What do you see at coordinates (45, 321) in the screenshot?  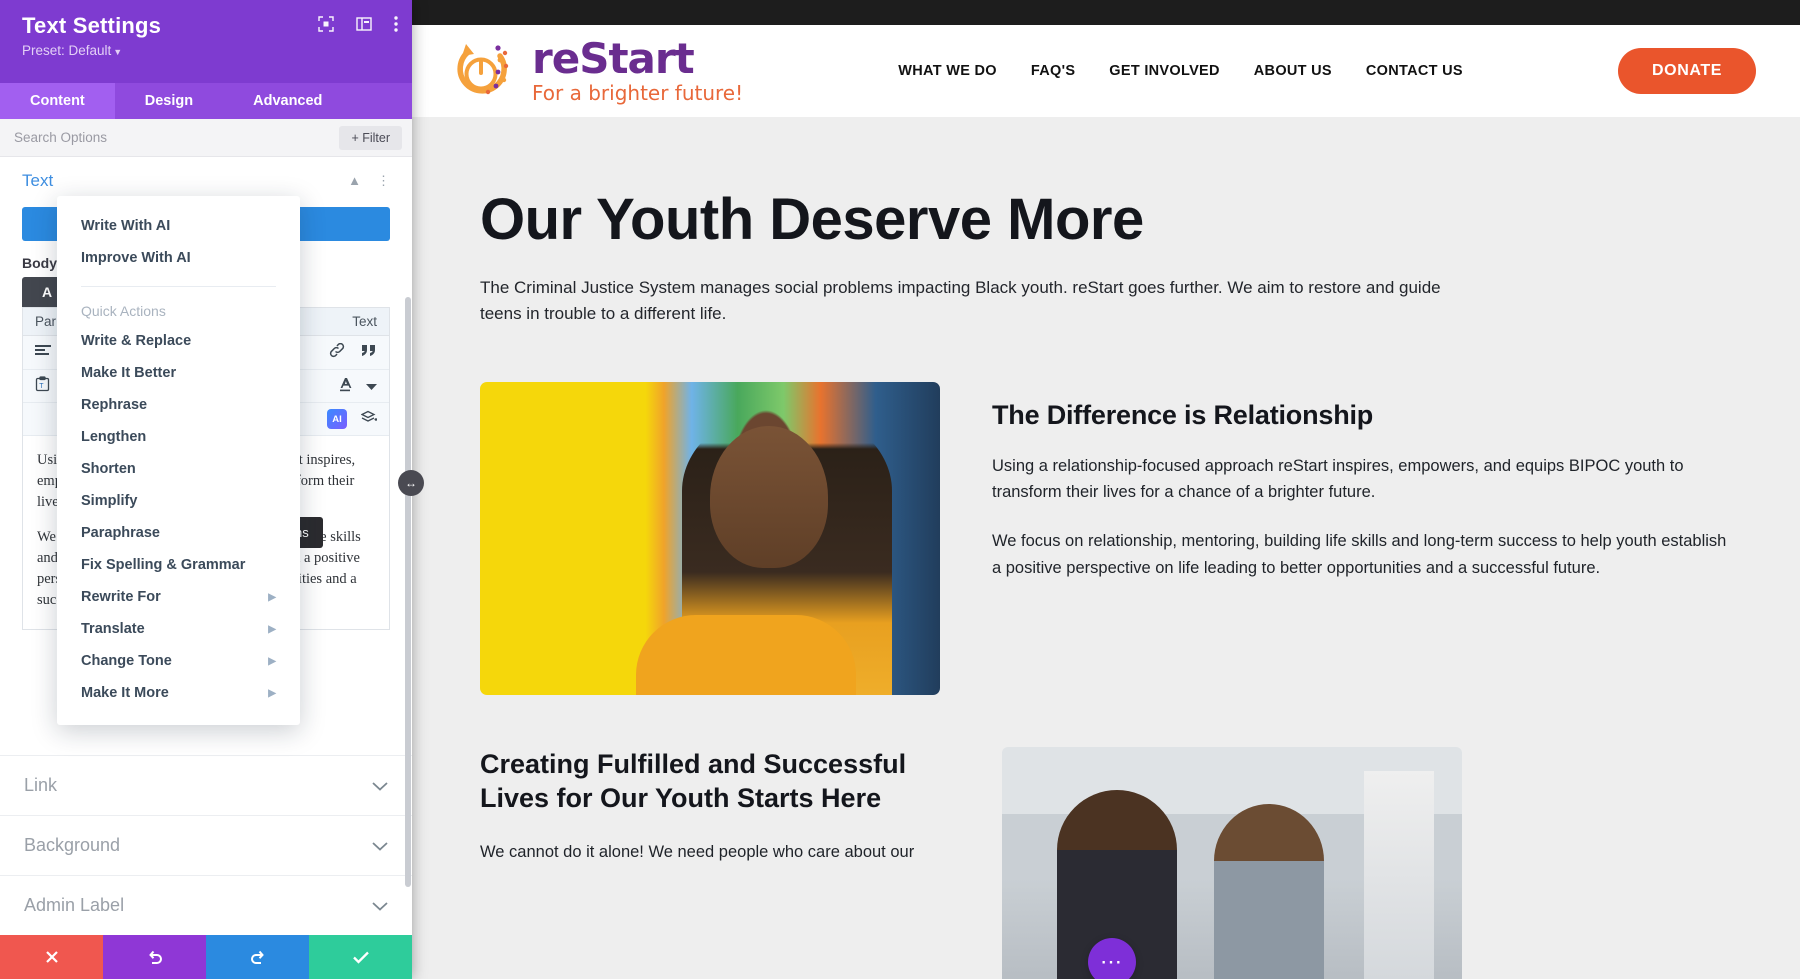 I see `editor-tab-paragraph: Par` at bounding box center [45, 321].